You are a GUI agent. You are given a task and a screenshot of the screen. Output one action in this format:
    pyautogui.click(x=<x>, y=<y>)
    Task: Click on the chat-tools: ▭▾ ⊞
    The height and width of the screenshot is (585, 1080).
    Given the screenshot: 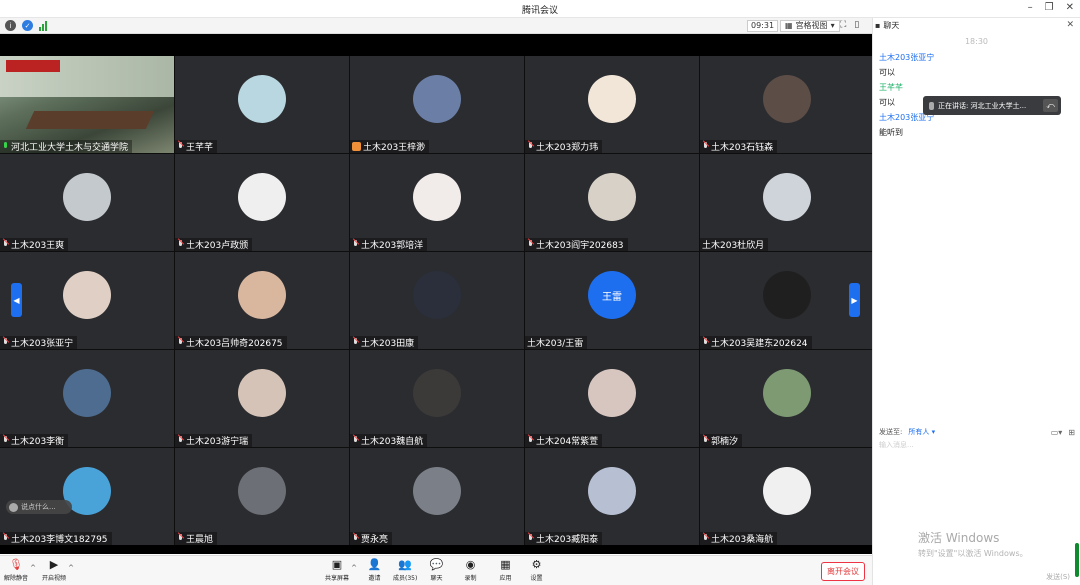 What is the action you would take?
    pyautogui.click(x=1063, y=432)
    